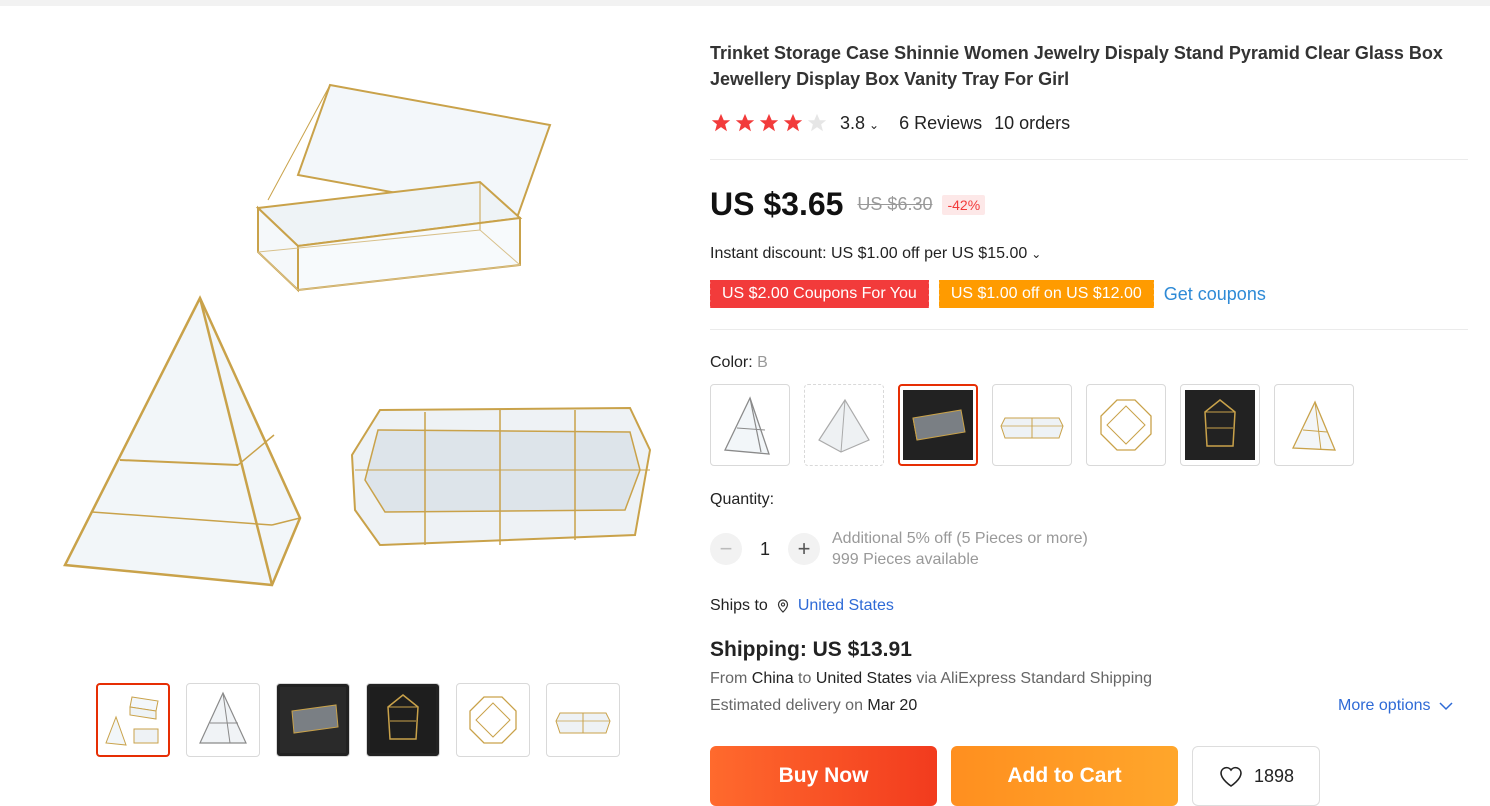  What do you see at coordinates (777, 204) in the screenshot?
I see `current-price: US $3.65` at bounding box center [777, 204].